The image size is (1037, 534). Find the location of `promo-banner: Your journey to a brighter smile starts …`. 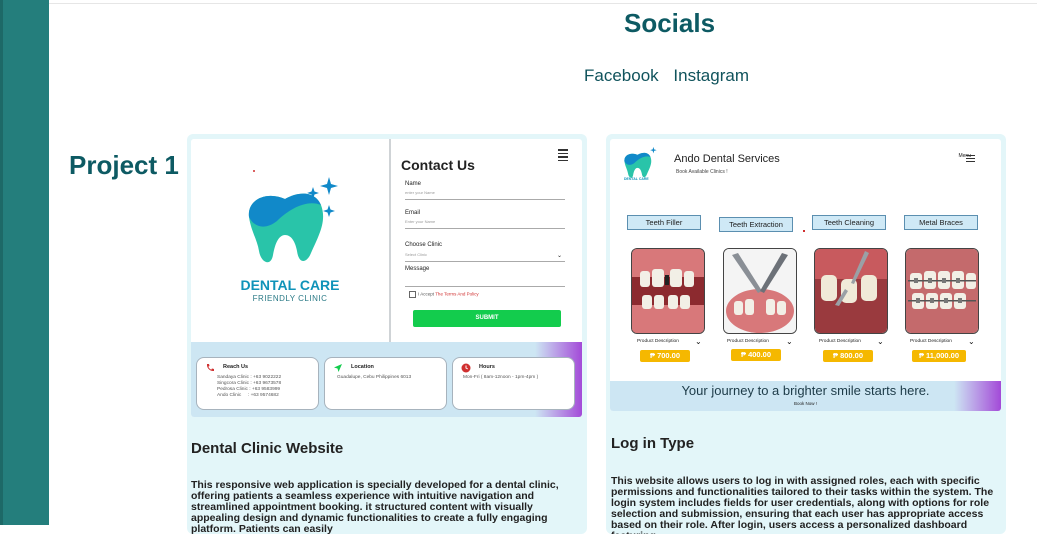

promo-banner: Your journey to a brighter smile starts … is located at coordinates (805, 396).